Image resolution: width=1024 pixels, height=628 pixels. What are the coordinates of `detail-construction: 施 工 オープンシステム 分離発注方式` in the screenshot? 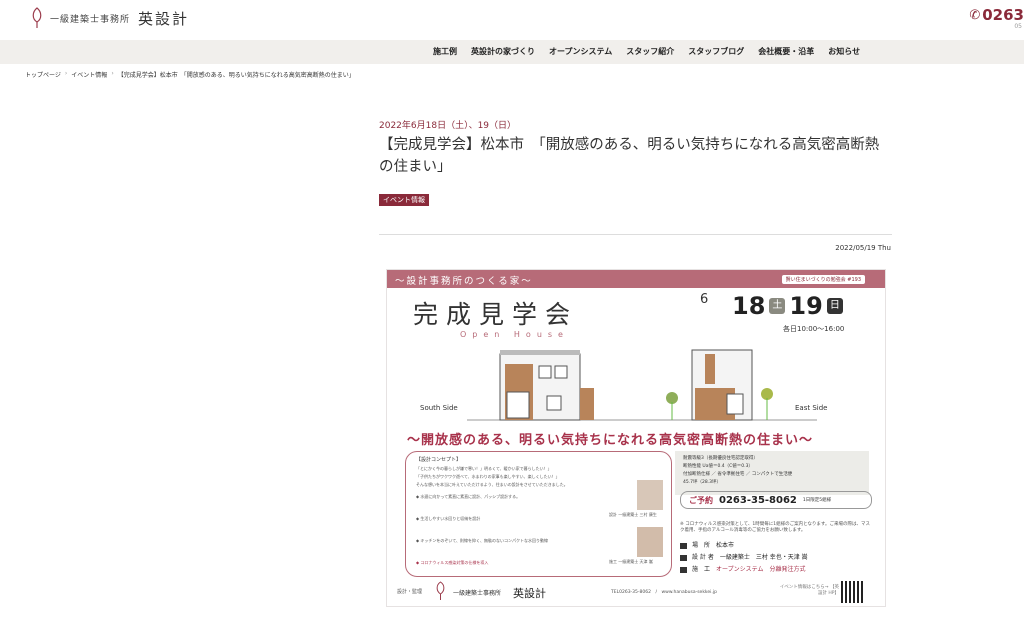 It's located at (744, 568).